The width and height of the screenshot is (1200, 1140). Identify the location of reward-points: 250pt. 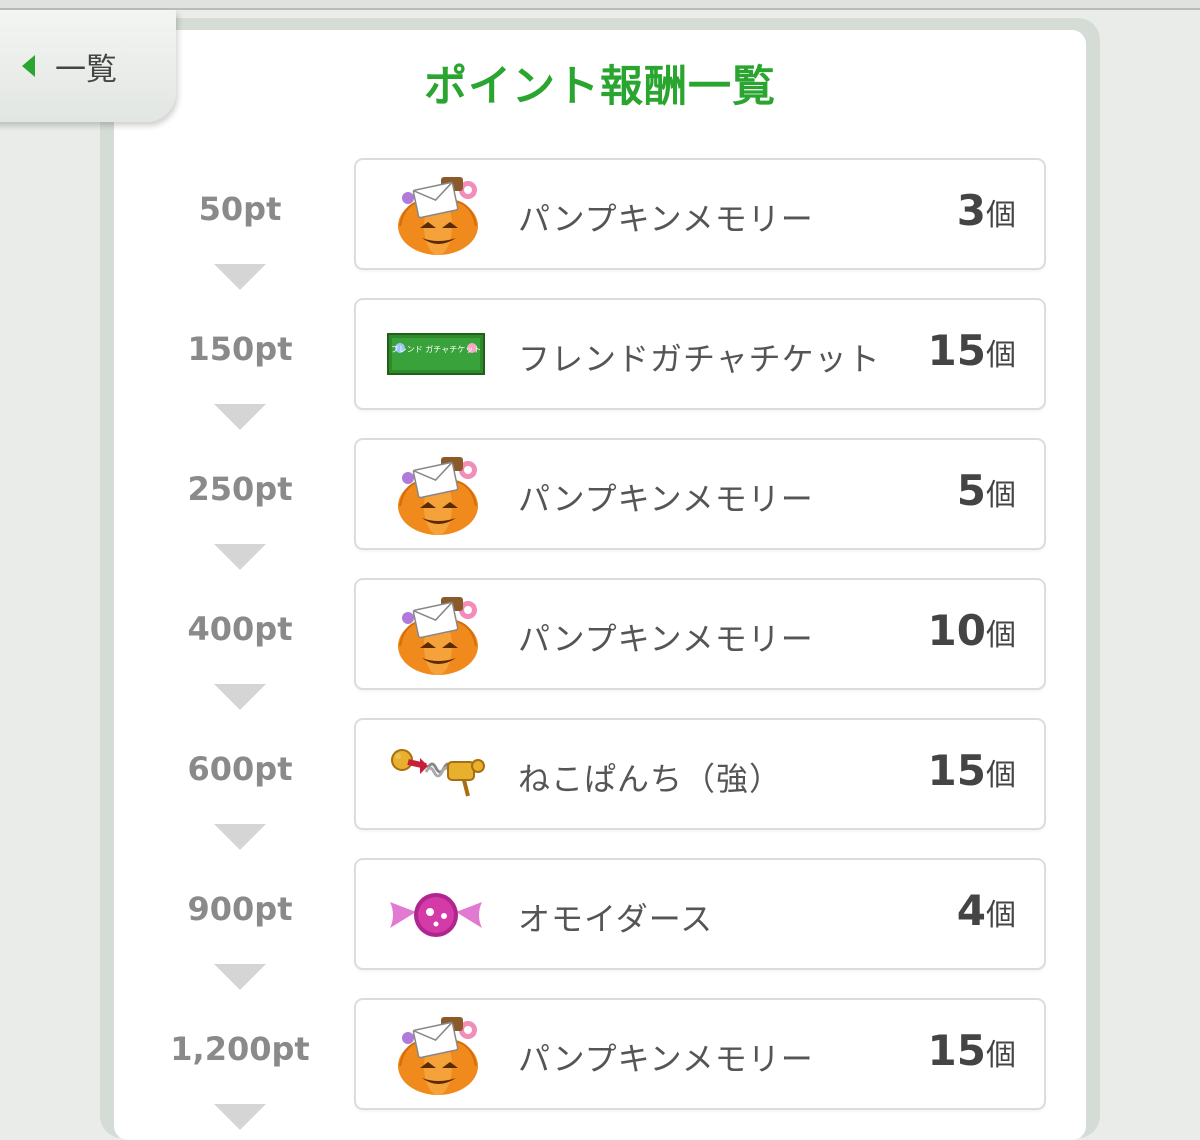
(240, 489).